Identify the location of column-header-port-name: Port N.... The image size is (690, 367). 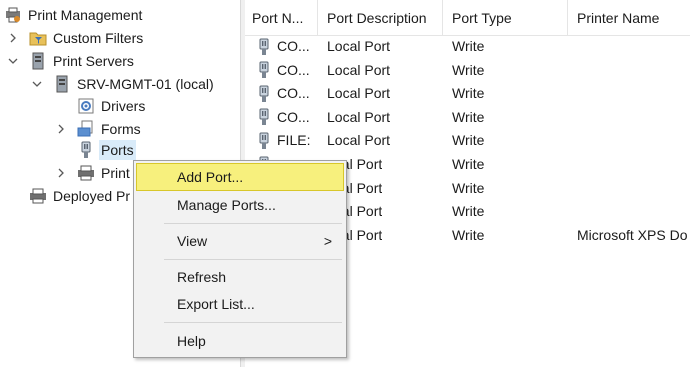
(281, 18).